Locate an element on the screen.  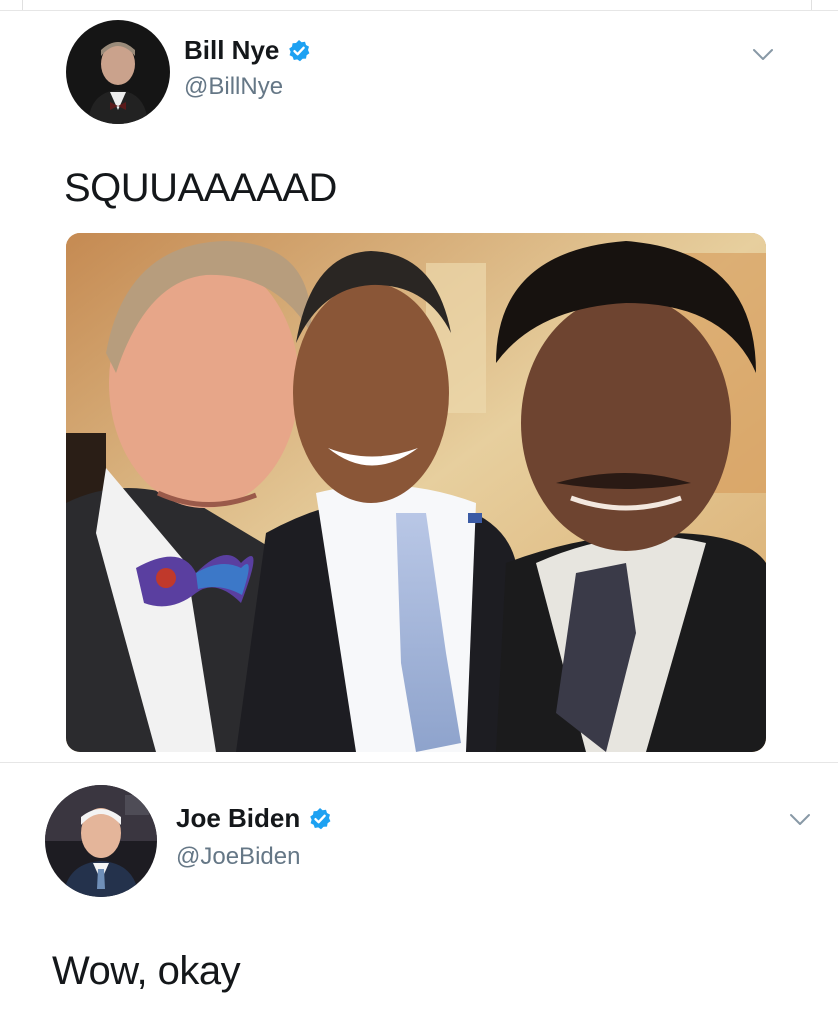
author-handle: @BillNye is located at coordinates (233, 87).